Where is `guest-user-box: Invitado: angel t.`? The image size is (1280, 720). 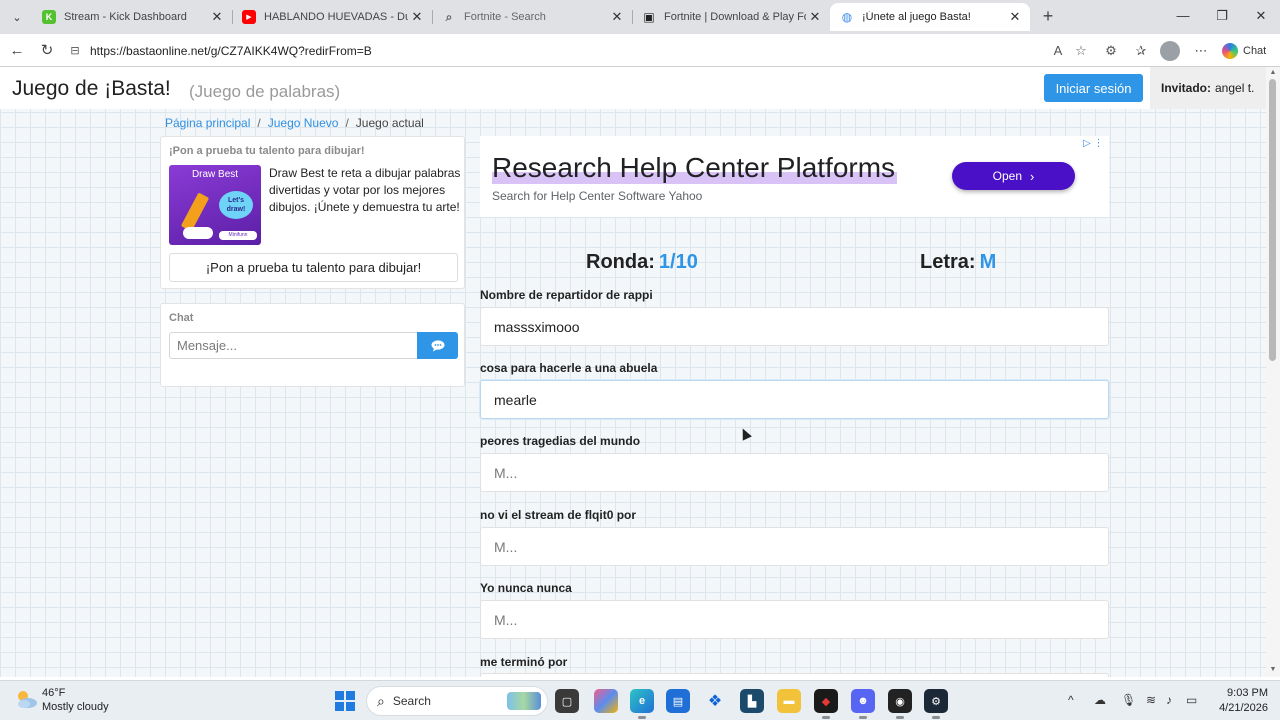 guest-user-box: Invitado: angel t. is located at coordinates (1208, 88).